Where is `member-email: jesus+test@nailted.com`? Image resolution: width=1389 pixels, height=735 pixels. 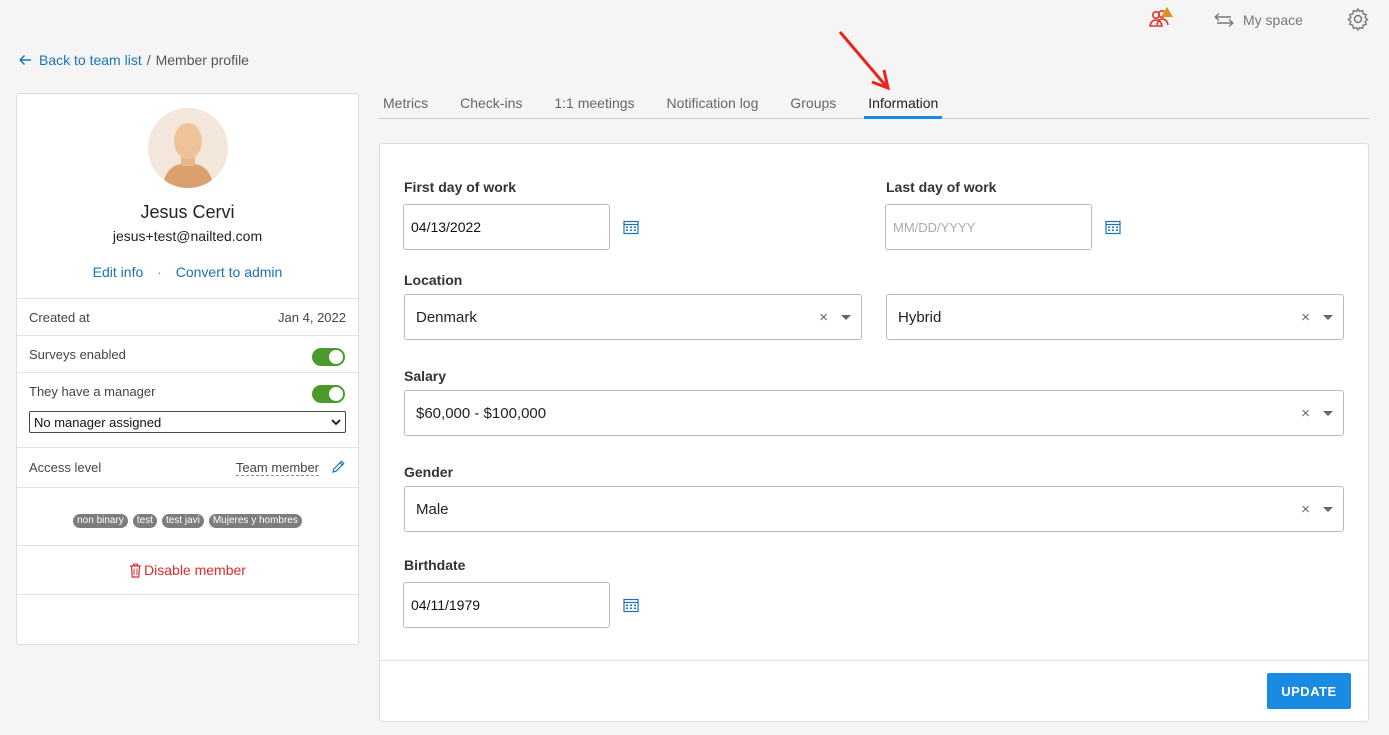 member-email: jesus+test@nailted.com is located at coordinates (187, 236).